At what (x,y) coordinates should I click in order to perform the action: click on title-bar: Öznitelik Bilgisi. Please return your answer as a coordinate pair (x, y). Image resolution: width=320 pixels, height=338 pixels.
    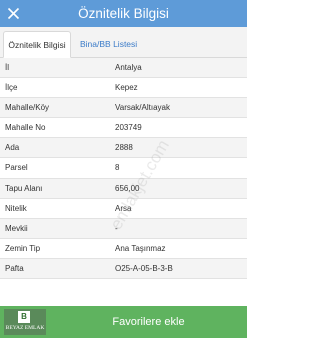
    Looking at the image, I should click on (123, 13).